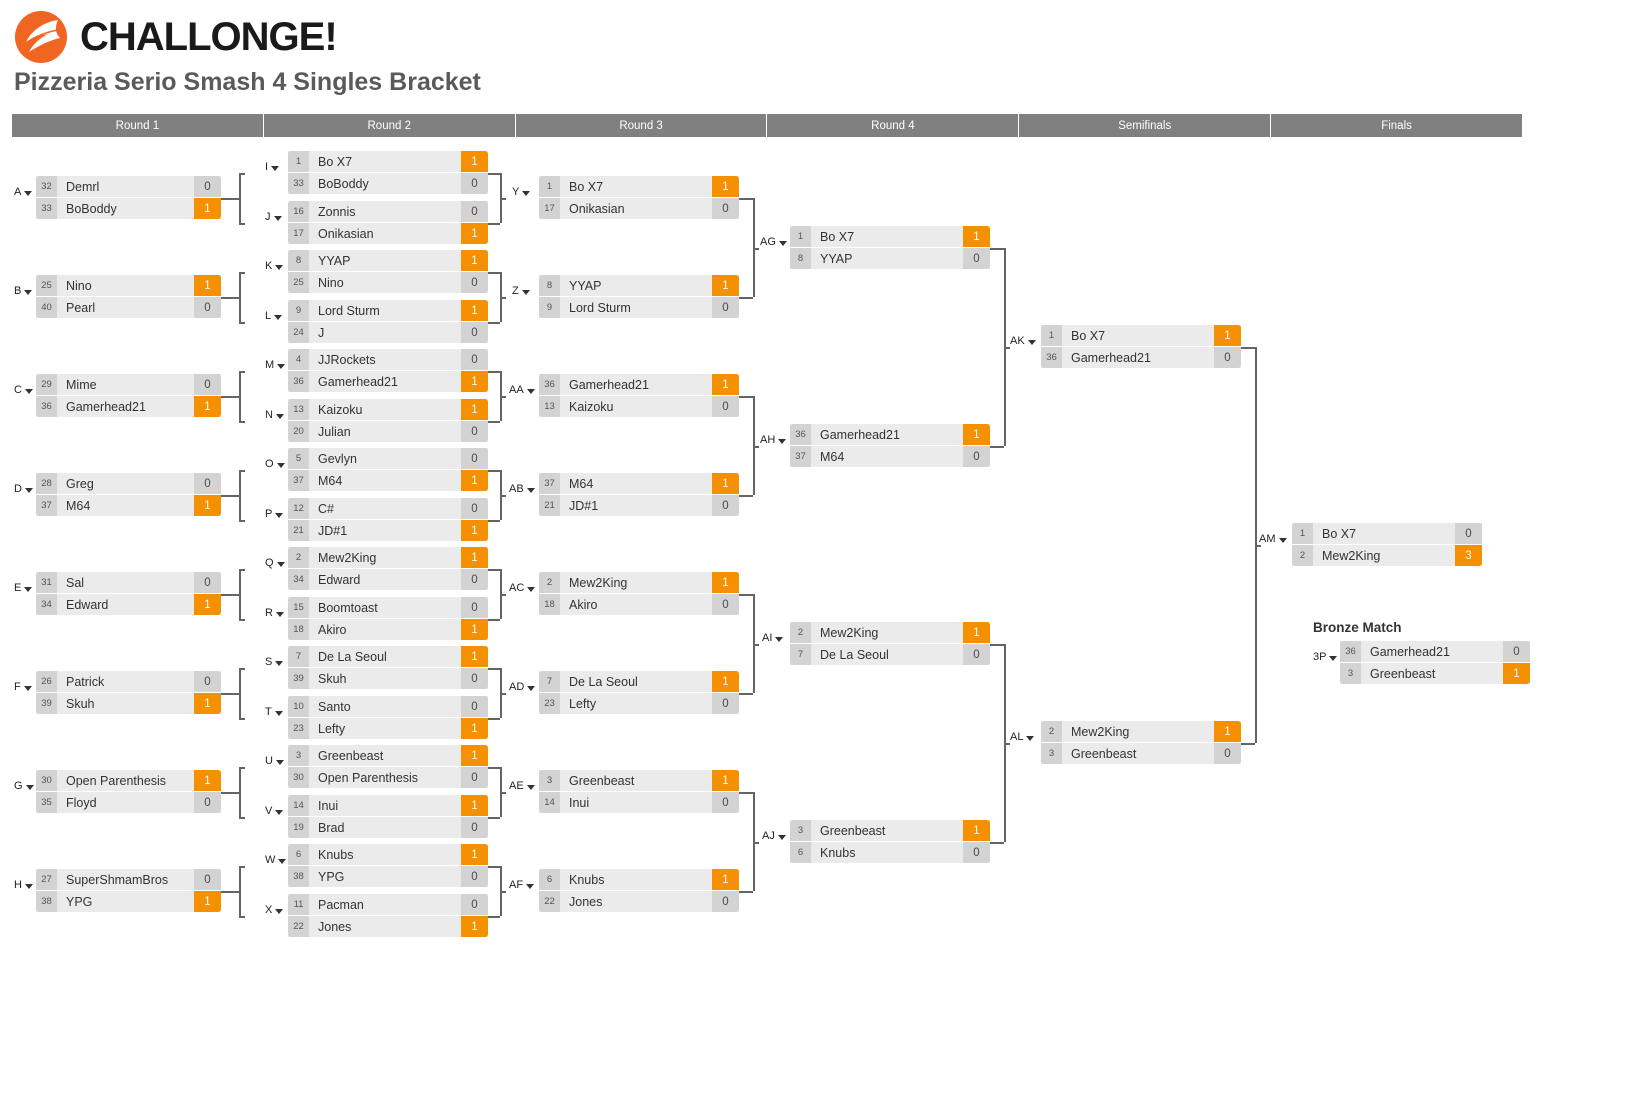 The height and width of the screenshot is (1119, 1648). I want to click on match-e: 31 Sal 0 34 Edward 1, so click(128, 593).